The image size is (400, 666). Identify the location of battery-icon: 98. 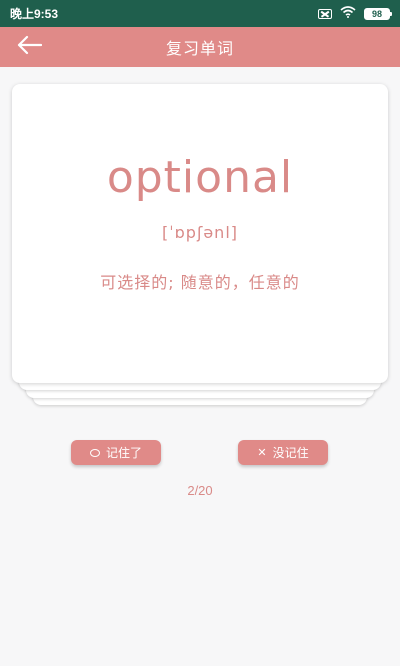
(378, 13).